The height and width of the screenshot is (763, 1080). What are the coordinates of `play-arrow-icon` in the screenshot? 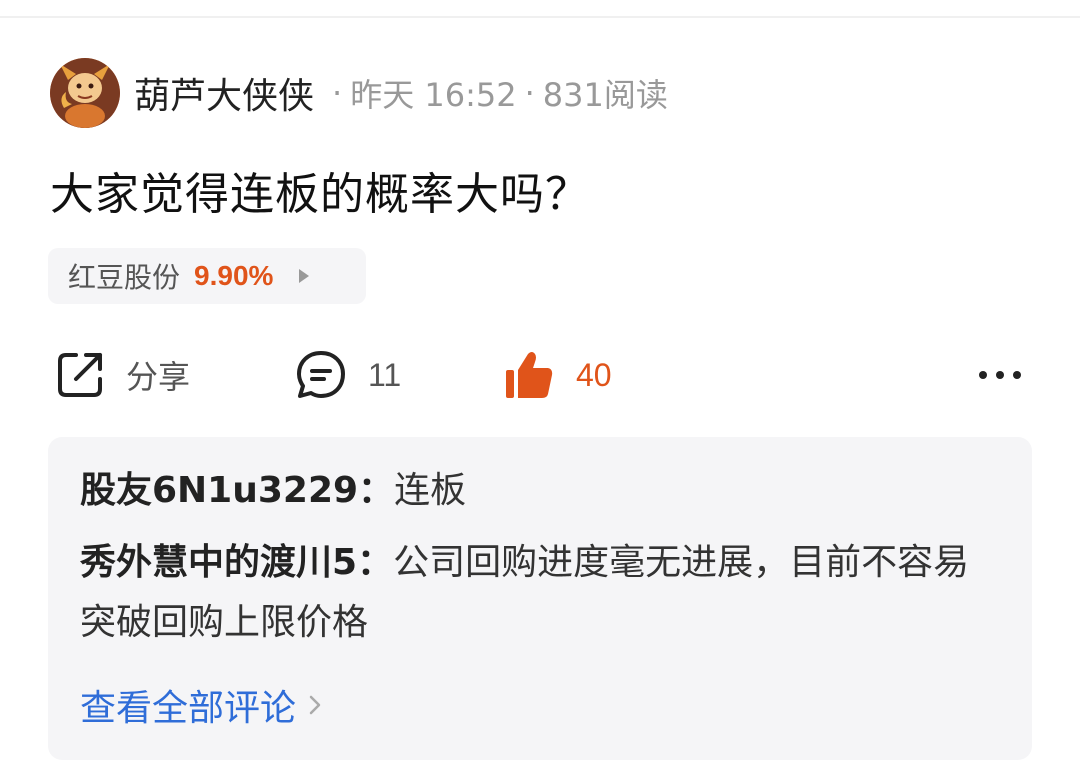 It's located at (304, 276).